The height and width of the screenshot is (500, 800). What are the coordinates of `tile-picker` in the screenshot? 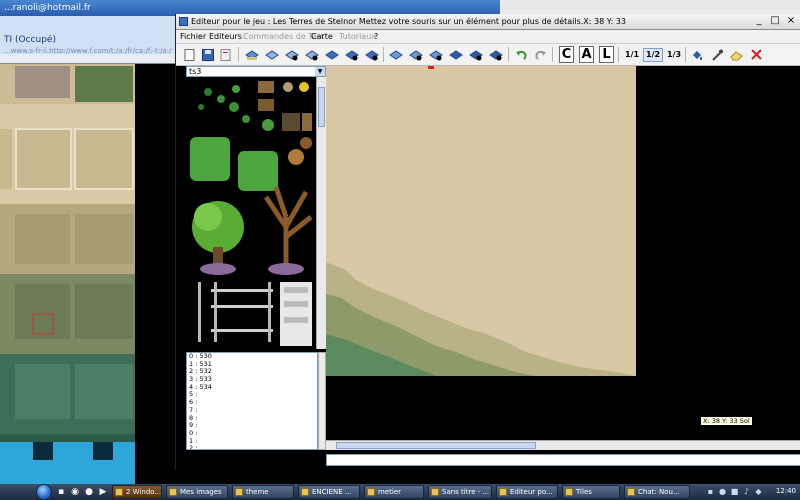 It's located at (251, 213).